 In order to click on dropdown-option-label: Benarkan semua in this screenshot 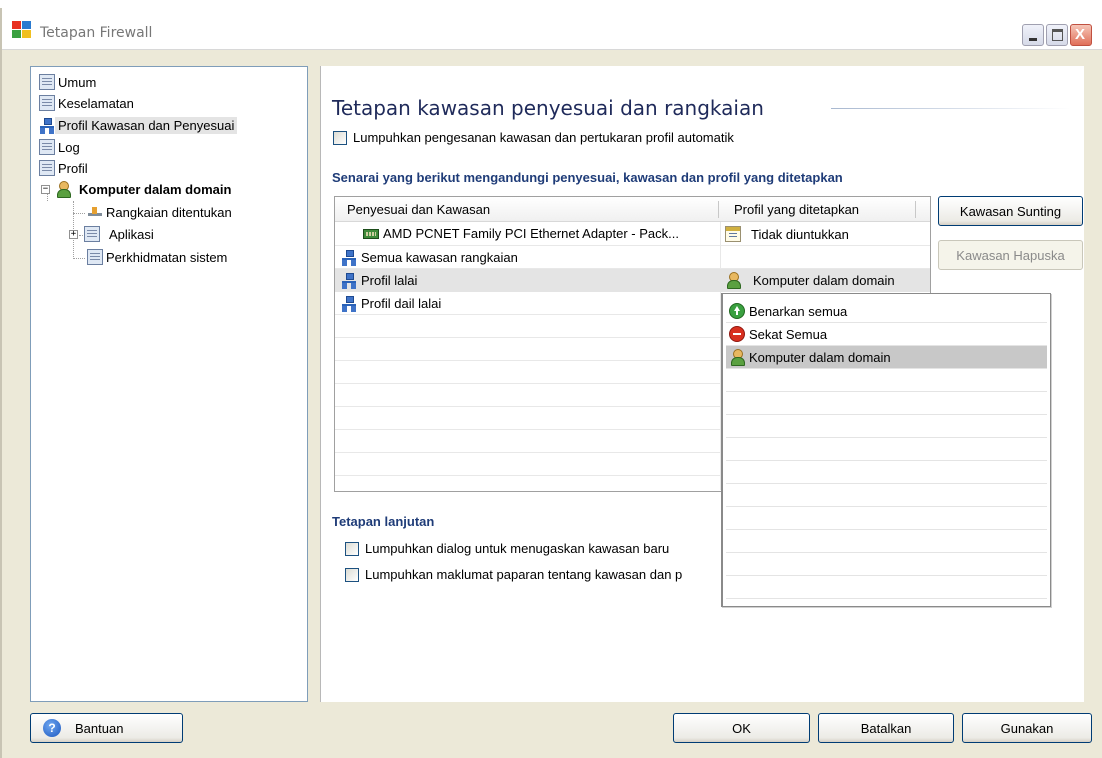, I will do `click(798, 311)`.